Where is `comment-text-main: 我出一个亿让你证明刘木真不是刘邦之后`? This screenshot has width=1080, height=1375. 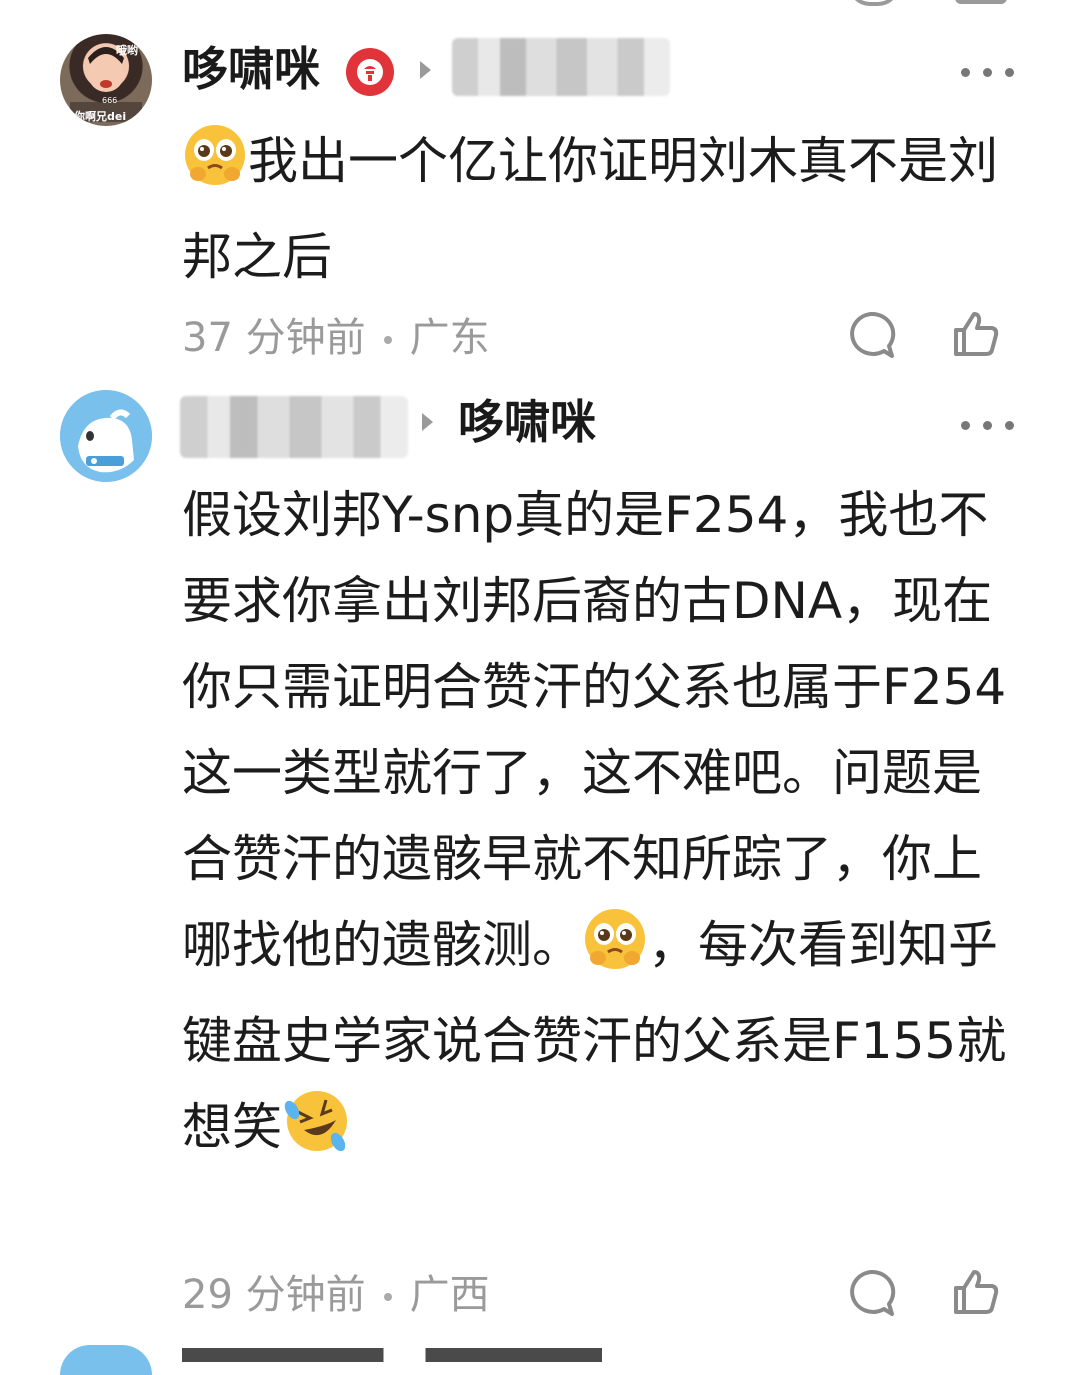
comment-text-main: 我出一个亿让你证明刘木真不是刘邦之后 is located at coordinates (590, 209).